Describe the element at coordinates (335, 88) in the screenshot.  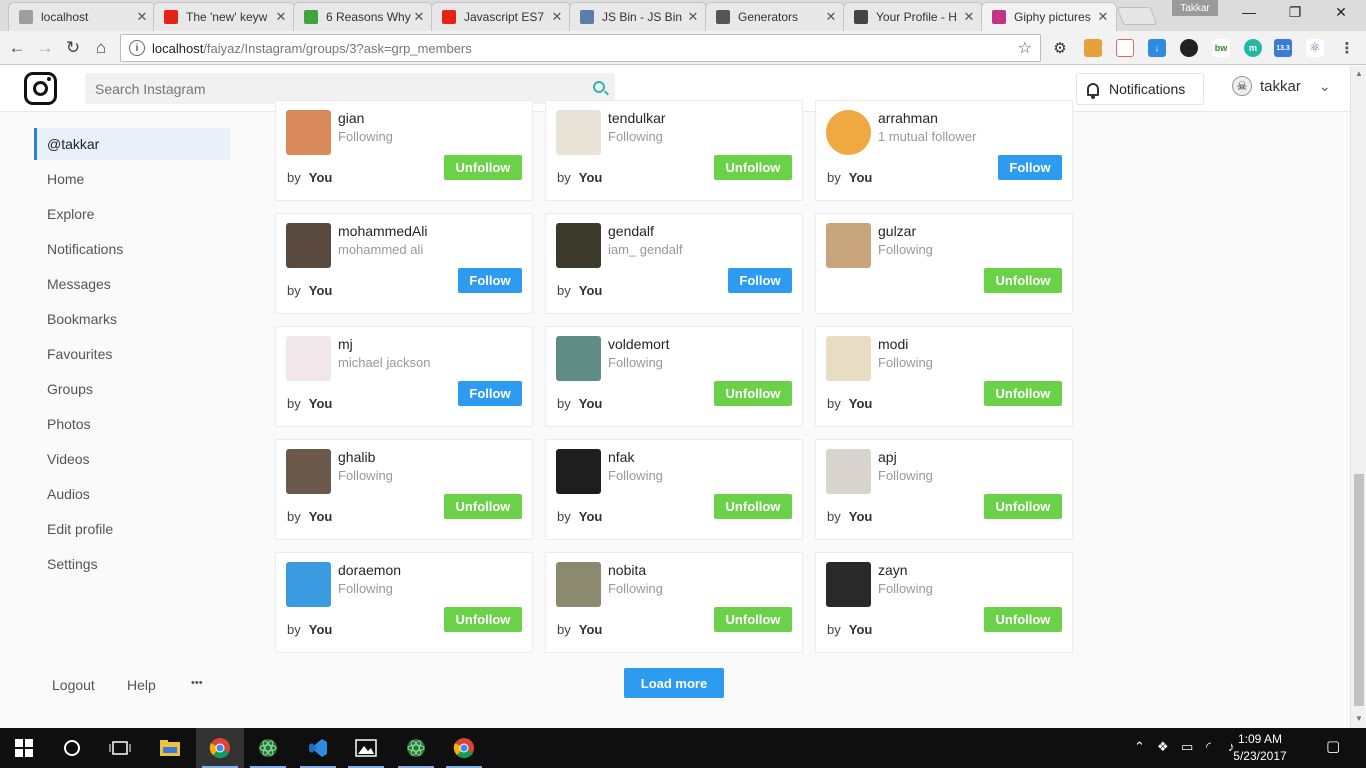
I see `search-input` at that location.